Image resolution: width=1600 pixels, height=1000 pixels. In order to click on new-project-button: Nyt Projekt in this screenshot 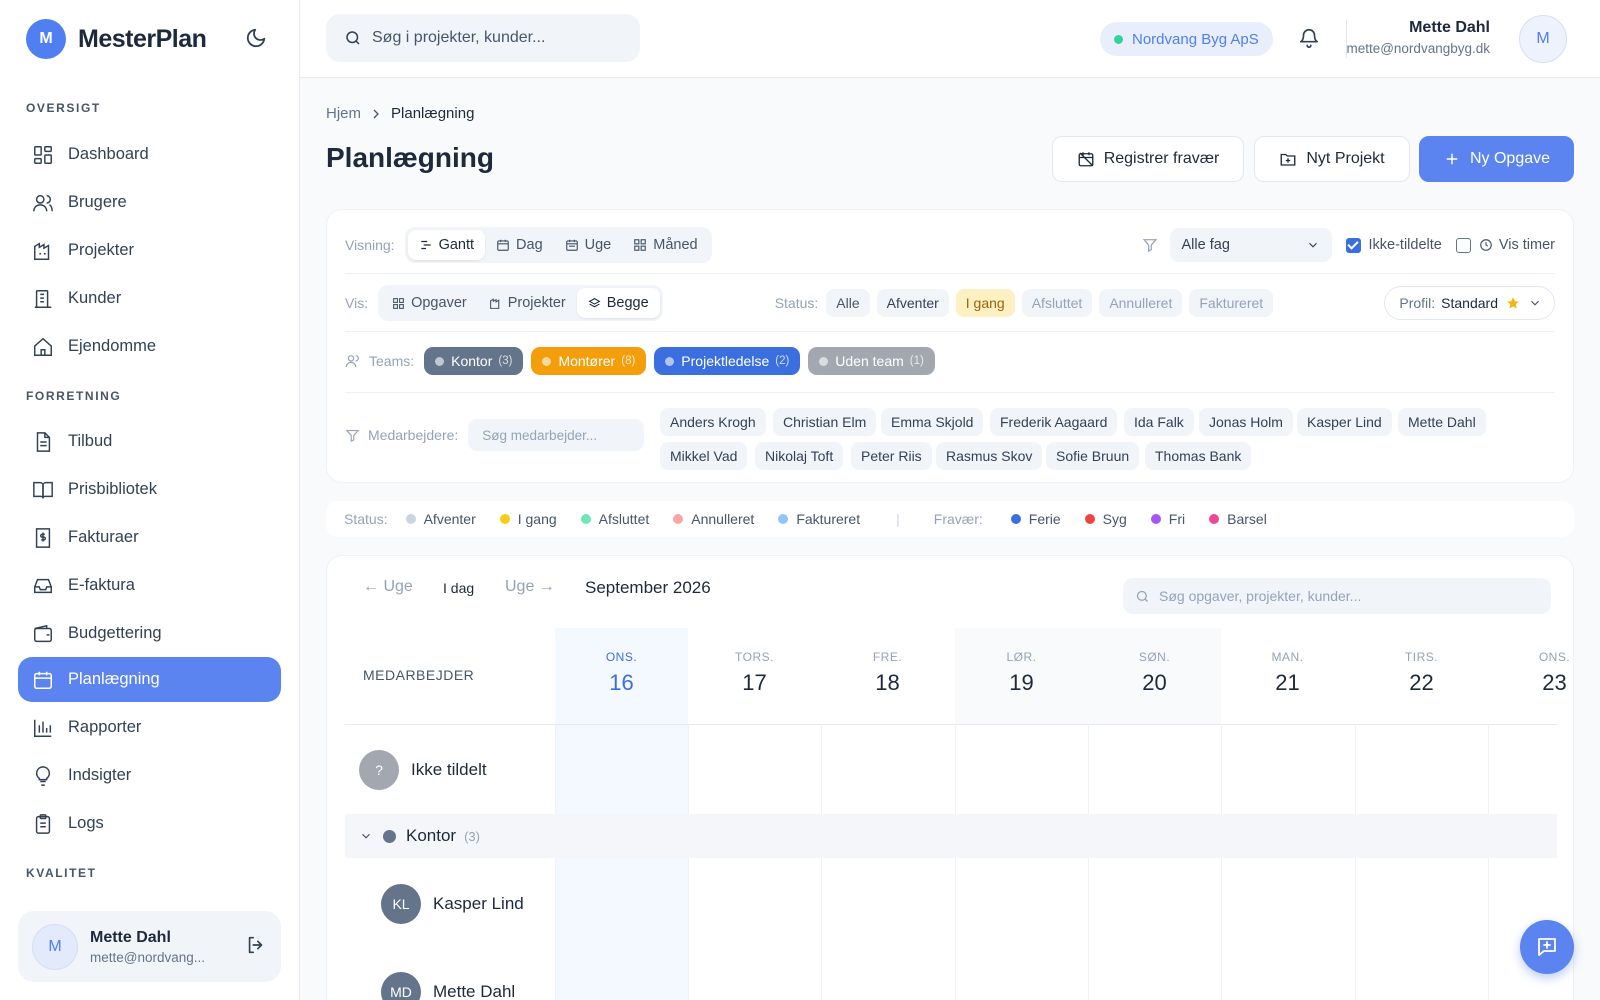, I will do `click(1332, 159)`.